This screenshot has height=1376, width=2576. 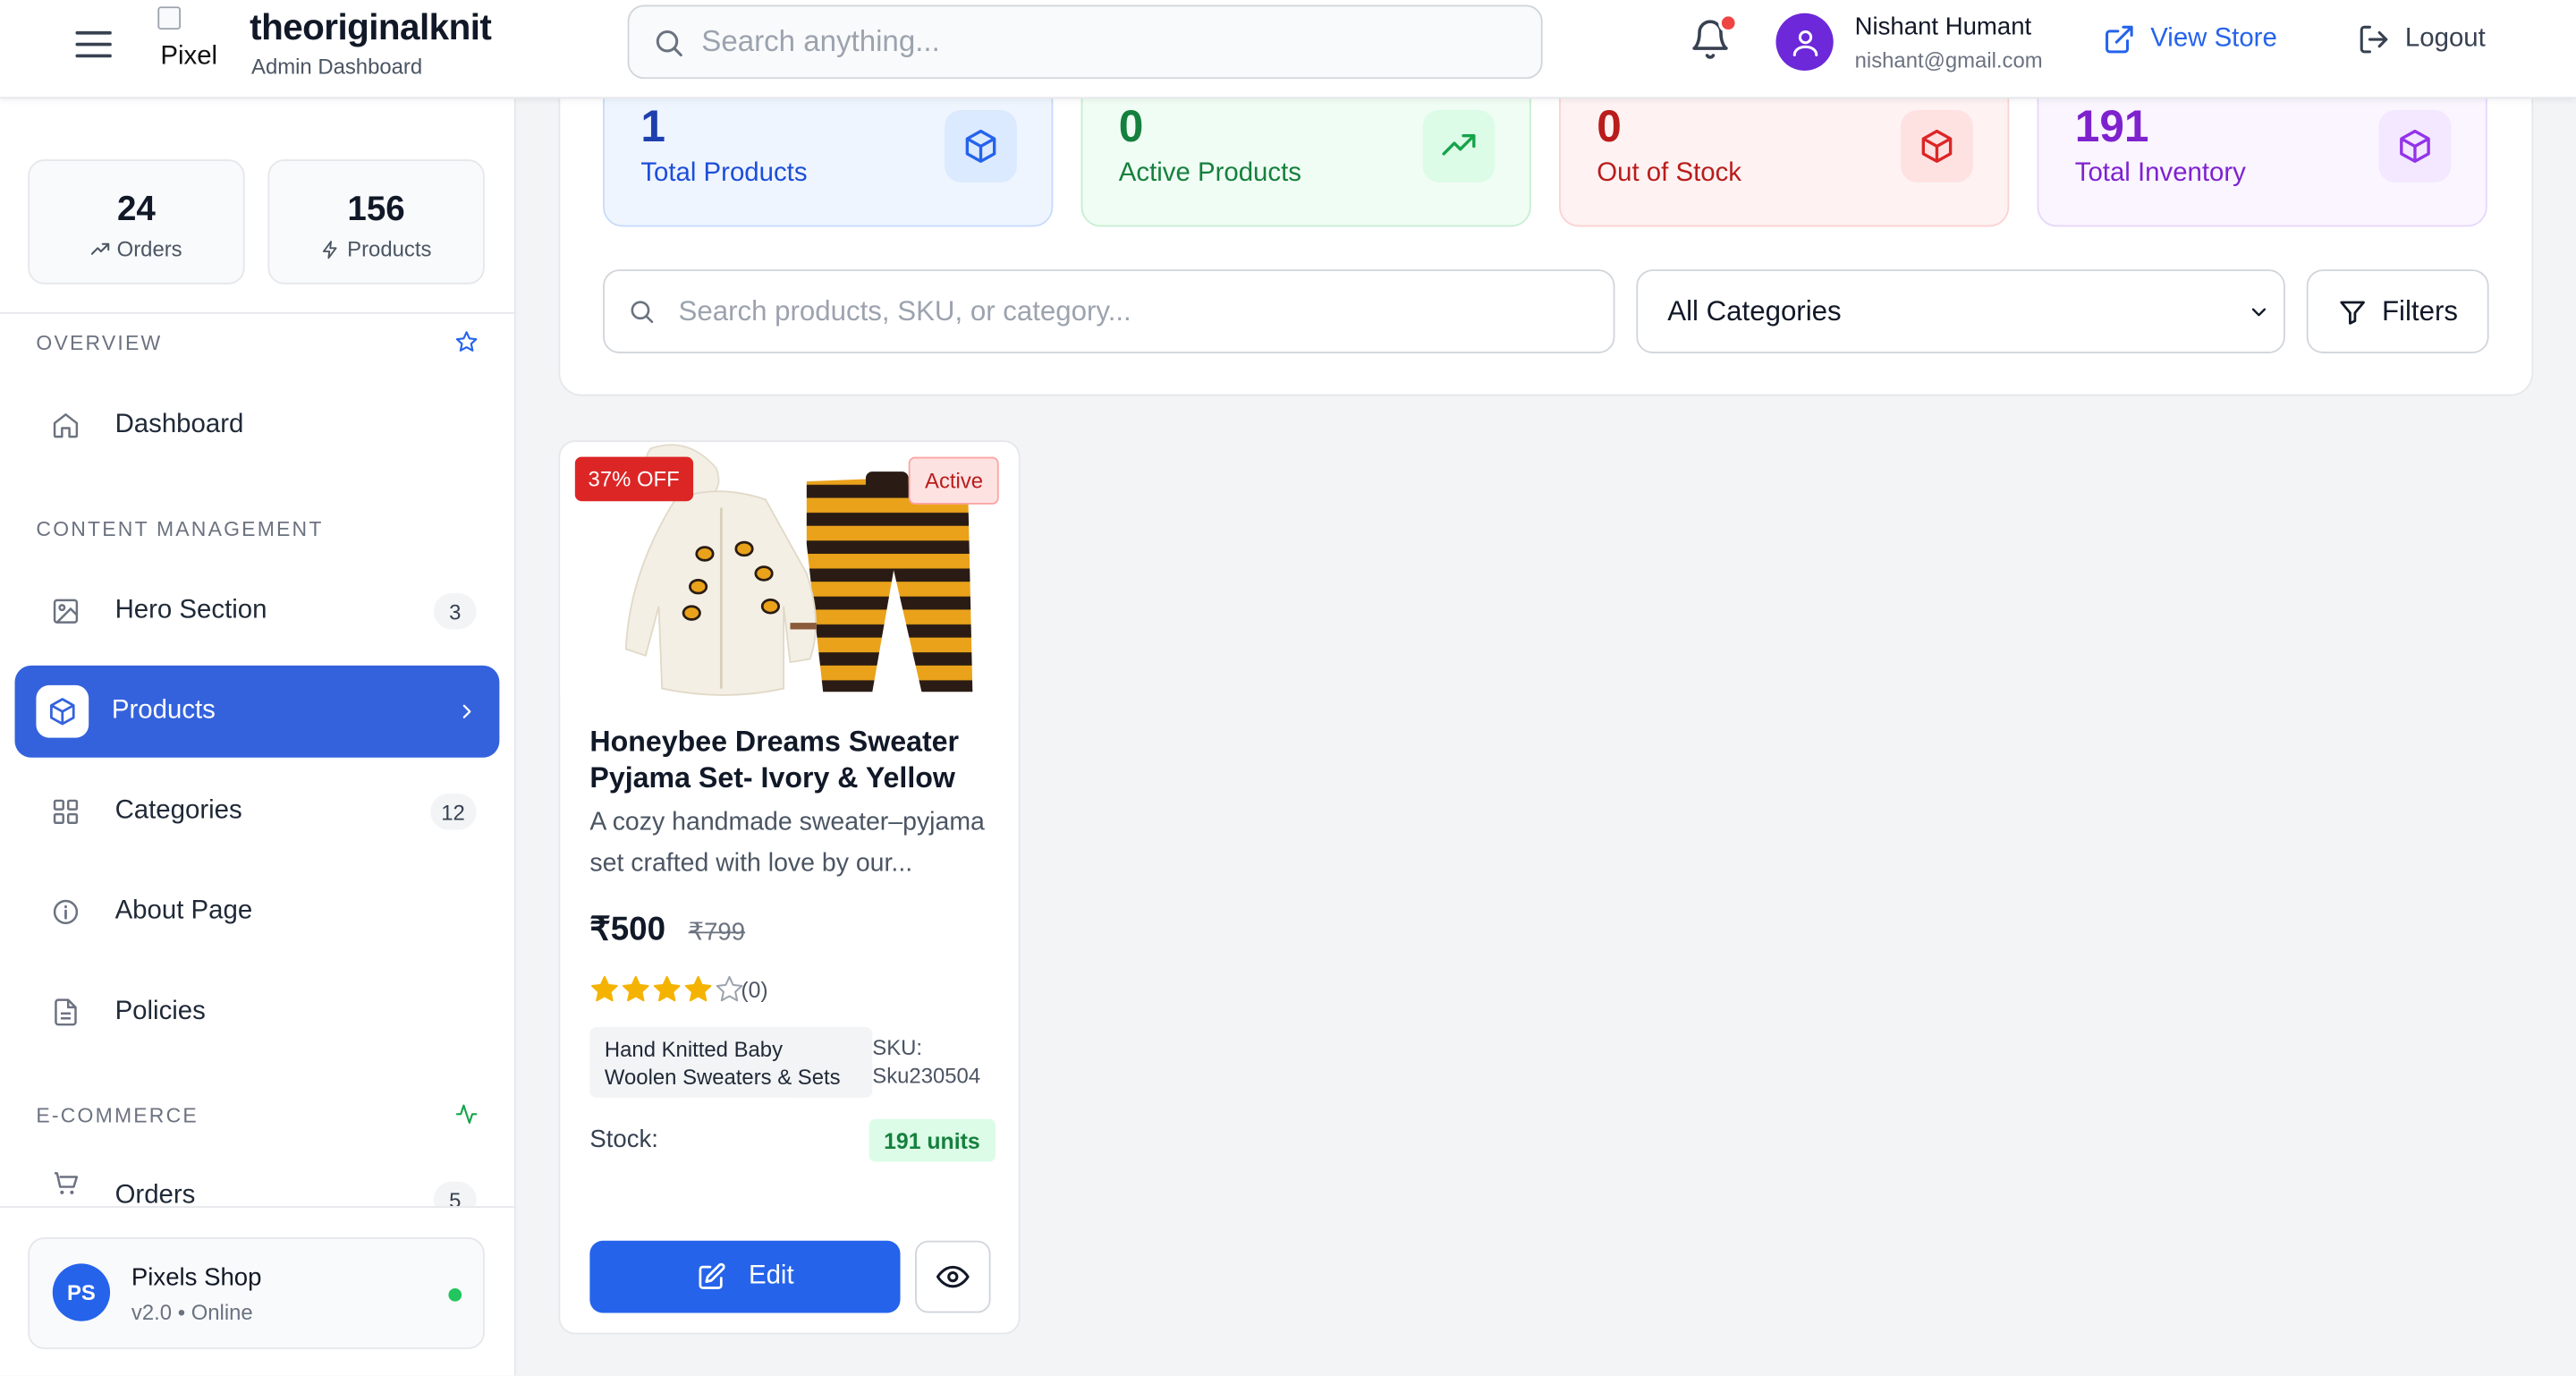 I want to click on products-stat-value: 156, so click(x=376, y=210).